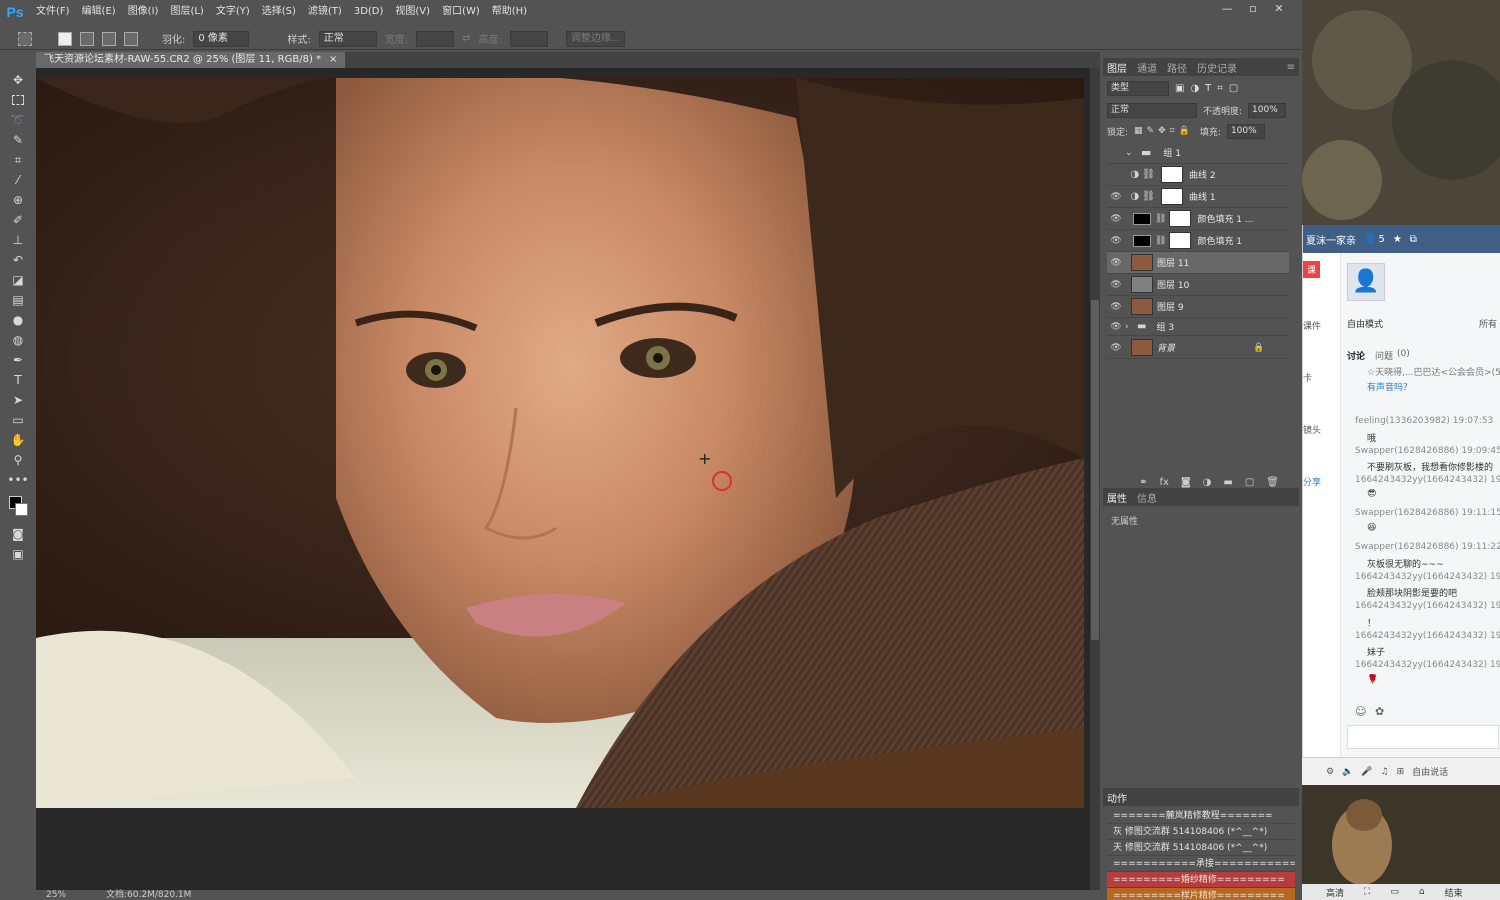 The image size is (1500, 900). Describe the element at coordinates (1413, 239) in the screenshot. I see `share-icon: ⧉` at that location.